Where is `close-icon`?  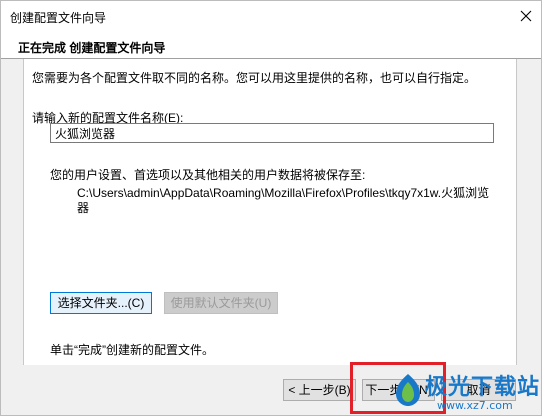
close-icon is located at coordinates (526, 16).